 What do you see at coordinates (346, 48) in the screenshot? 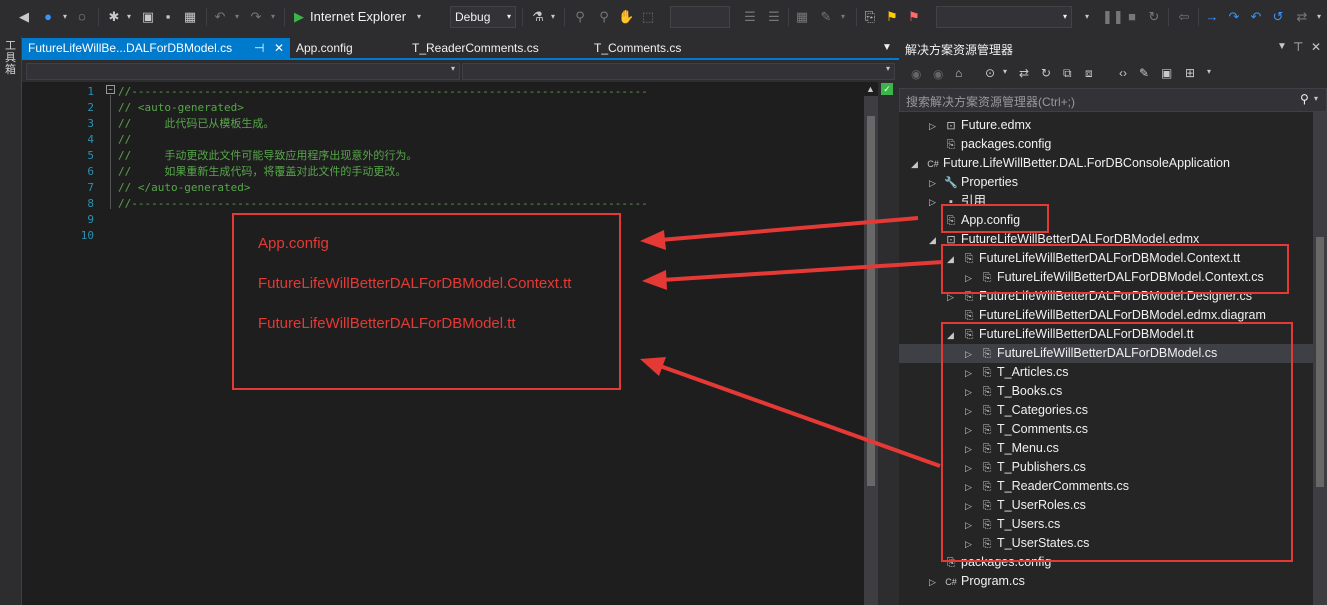
I see `tab-app-config: App.config` at bounding box center [346, 48].